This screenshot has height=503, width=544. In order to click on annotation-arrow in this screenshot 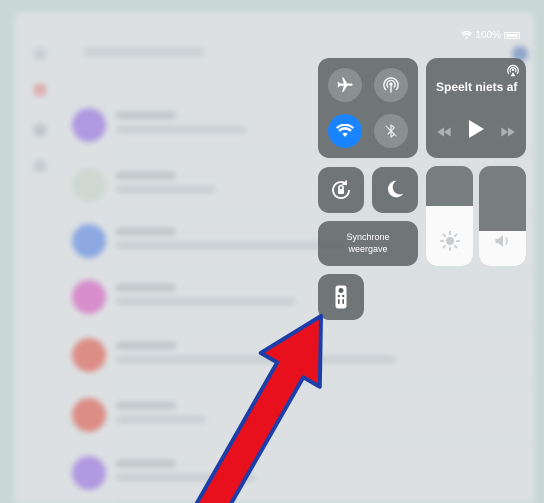, I will do `click(258, 408)`.